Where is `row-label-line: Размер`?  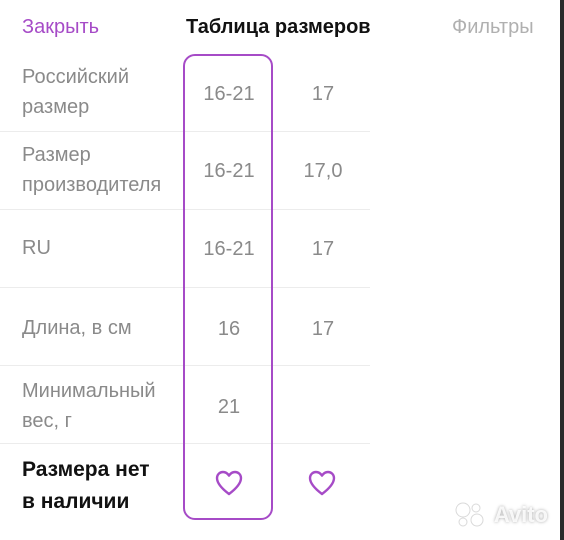
row-label-line: Размер is located at coordinates (56, 155).